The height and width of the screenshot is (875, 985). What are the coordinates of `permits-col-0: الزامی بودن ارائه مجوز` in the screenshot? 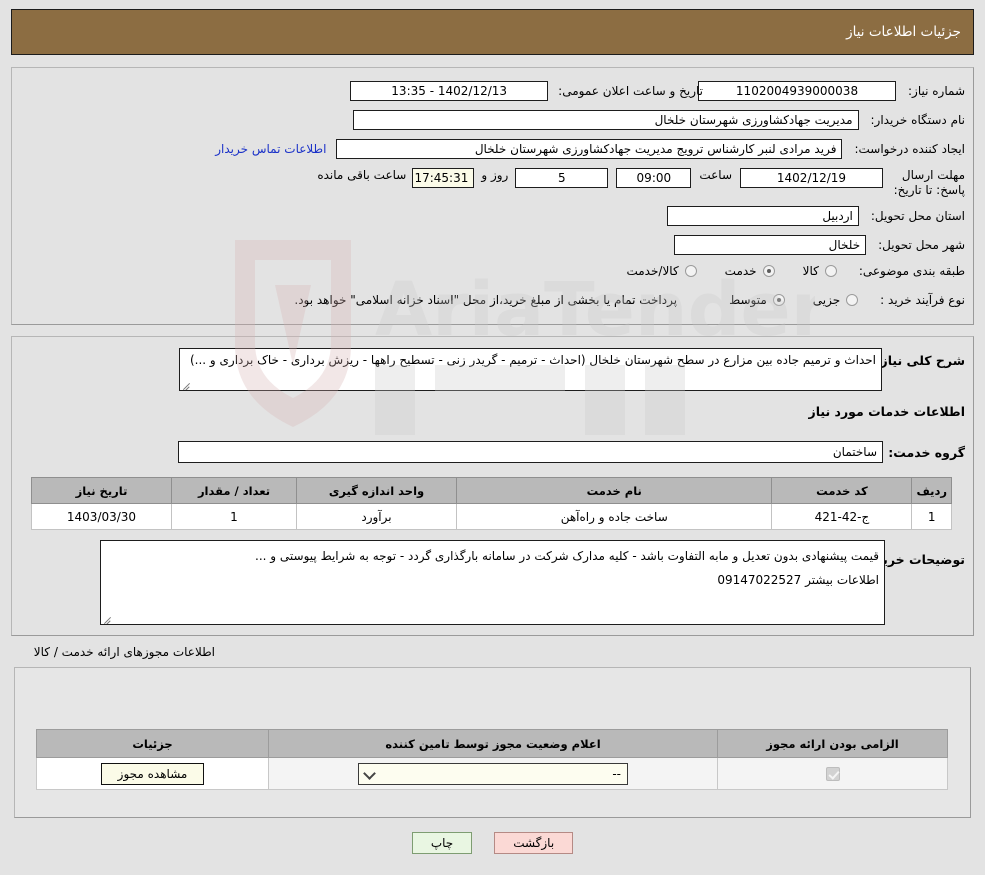 It's located at (832, 743).